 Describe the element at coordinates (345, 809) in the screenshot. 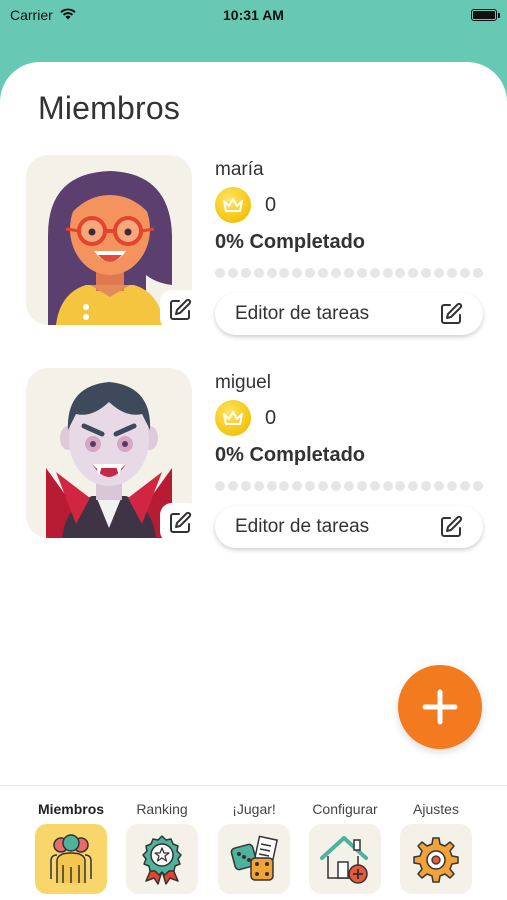

I see `tab-label: Configurar` at that location.